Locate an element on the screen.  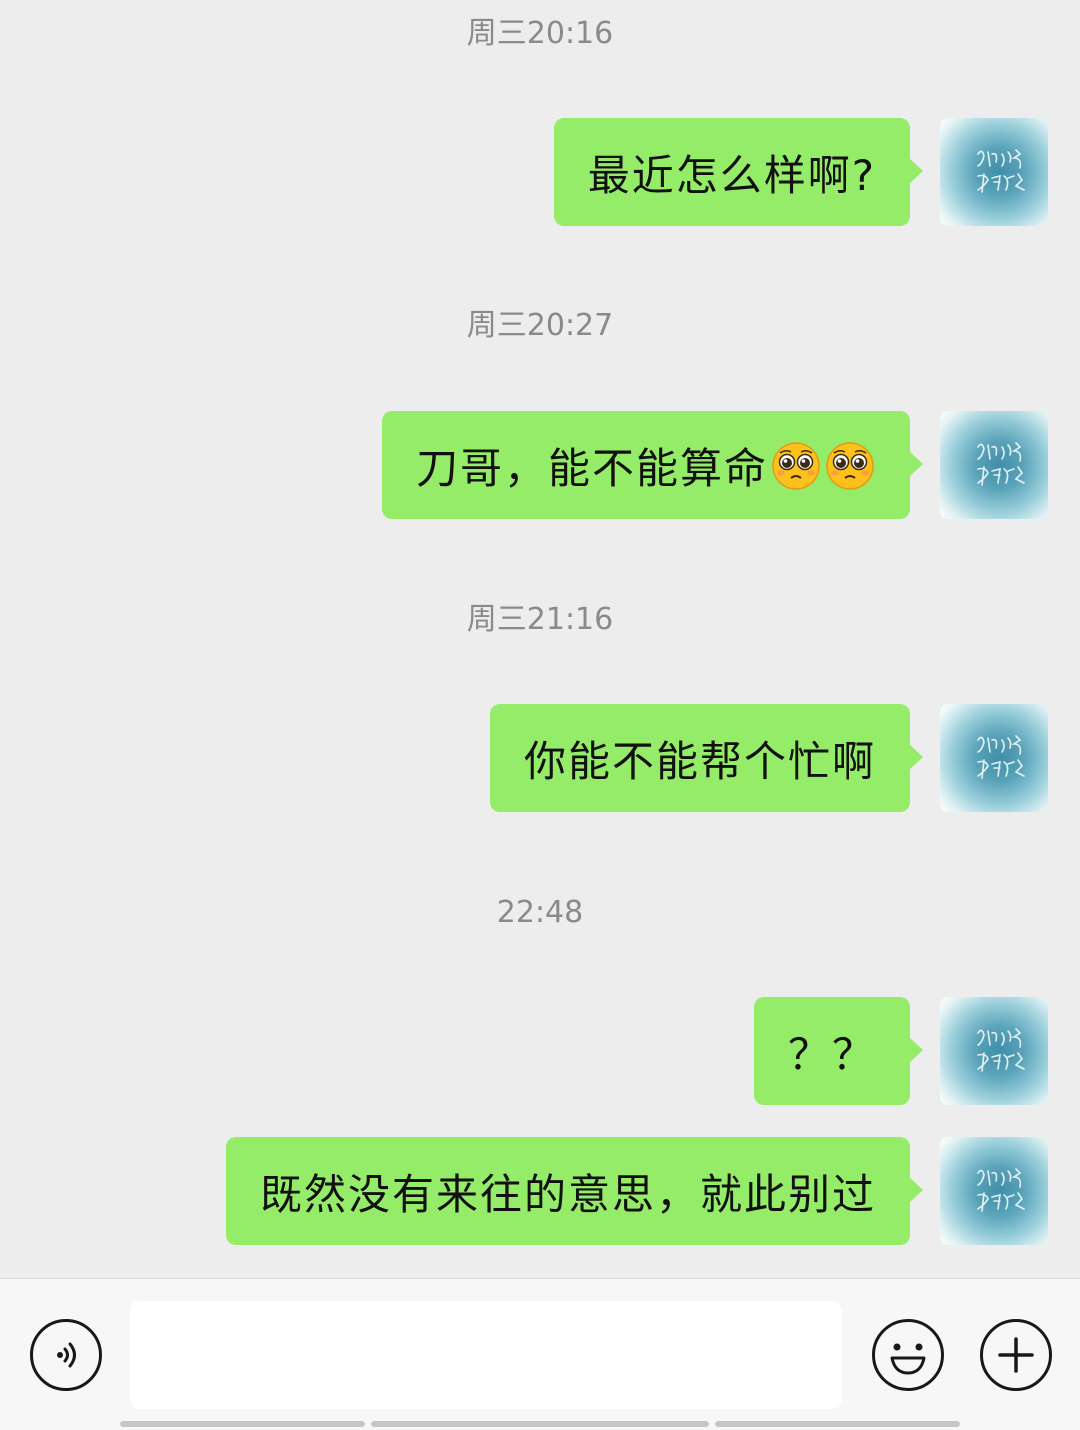
input-bar is located at coordinates (540, 1354).